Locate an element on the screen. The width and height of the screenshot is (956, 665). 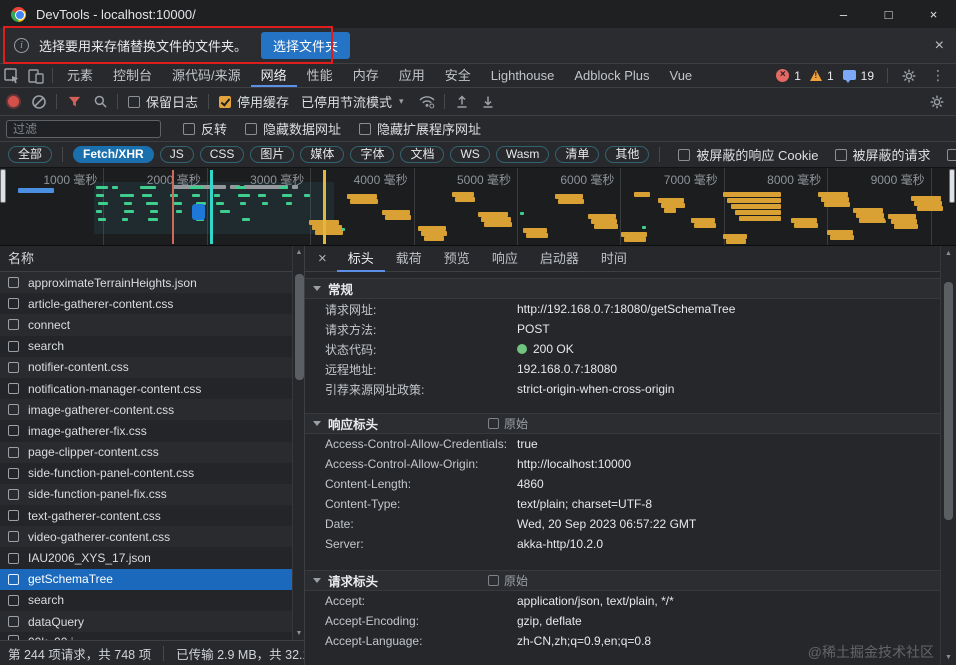
details-tab-载荷: 载荷 is located at coordinates (409, 259).